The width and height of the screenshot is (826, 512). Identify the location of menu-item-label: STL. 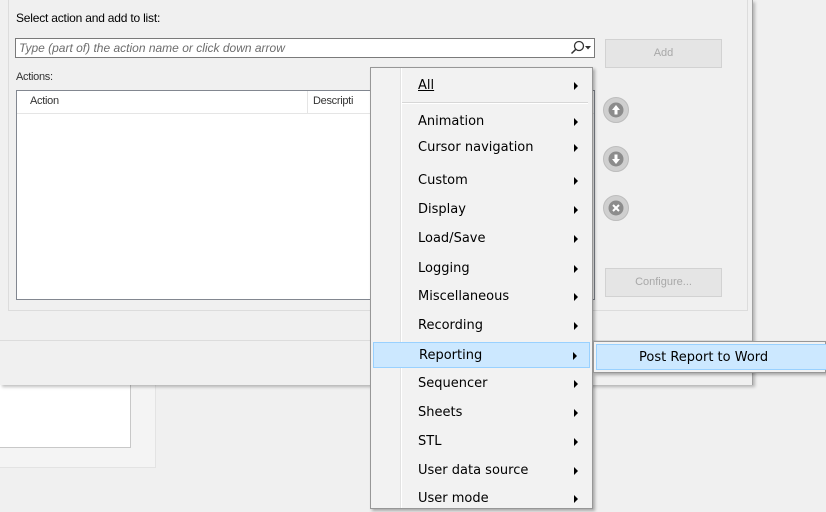
(430, 441).